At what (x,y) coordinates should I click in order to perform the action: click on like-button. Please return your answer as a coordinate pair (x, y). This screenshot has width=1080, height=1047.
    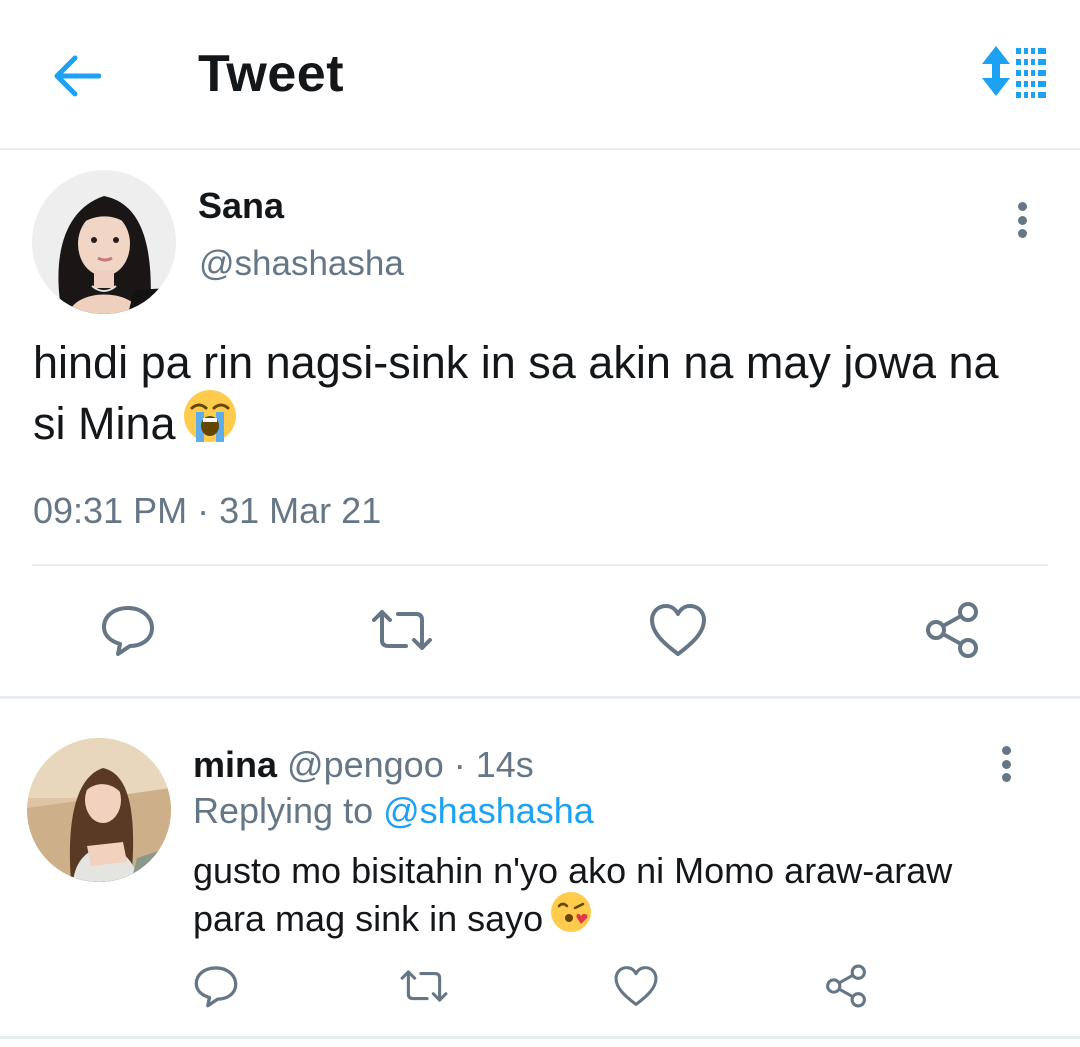
    Looking at the image, I should click on (678, 630).